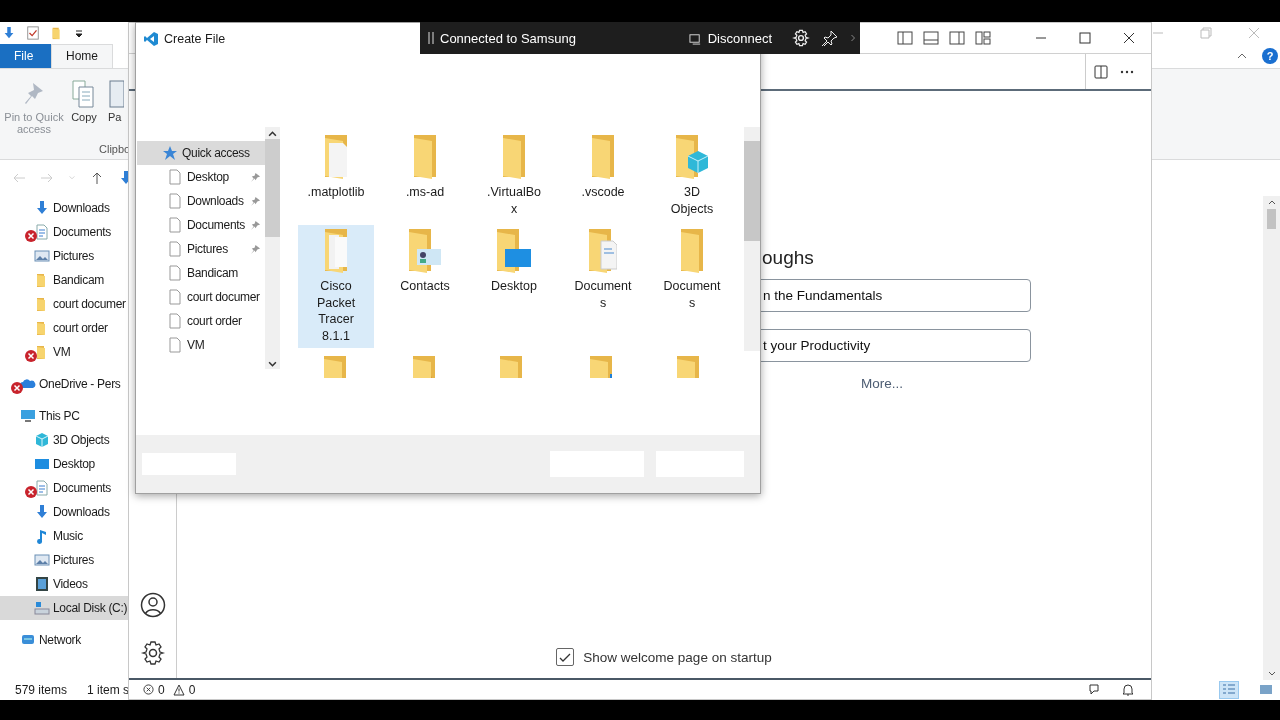  I want to click on paste-icon, so click(116, 94).